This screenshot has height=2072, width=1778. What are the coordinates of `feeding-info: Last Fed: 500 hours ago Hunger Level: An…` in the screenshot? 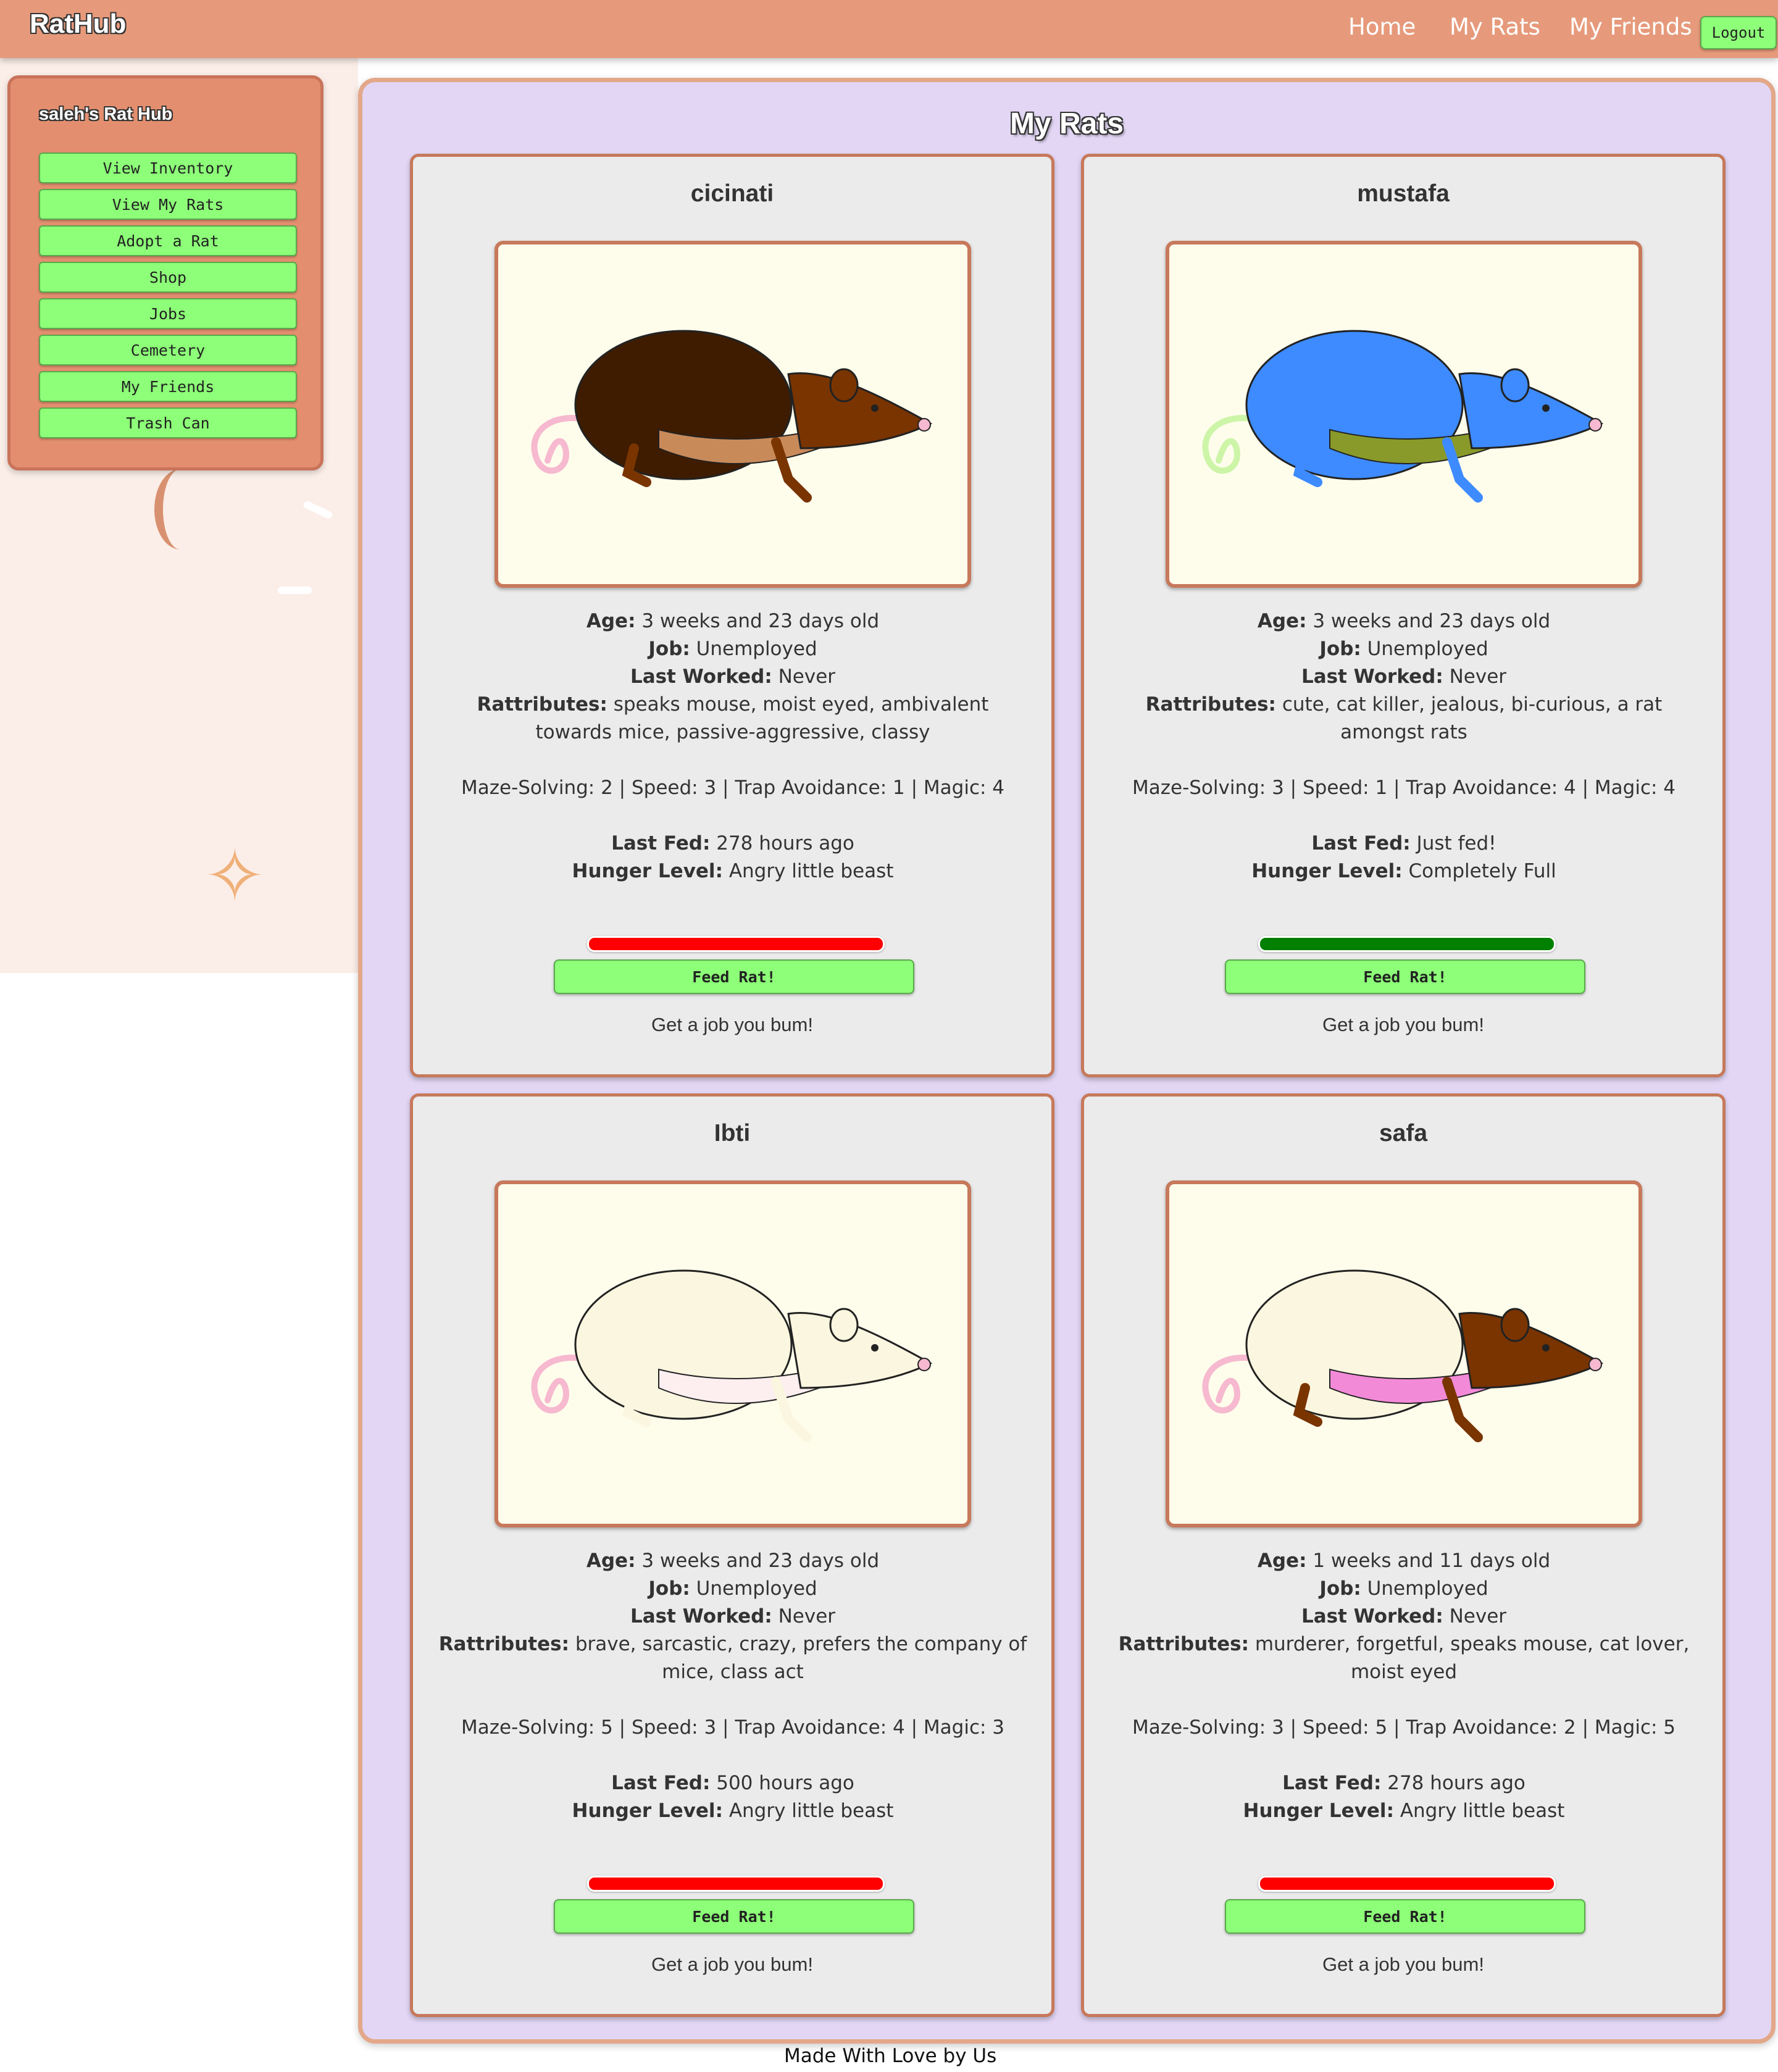 It's located at (733, 1797).